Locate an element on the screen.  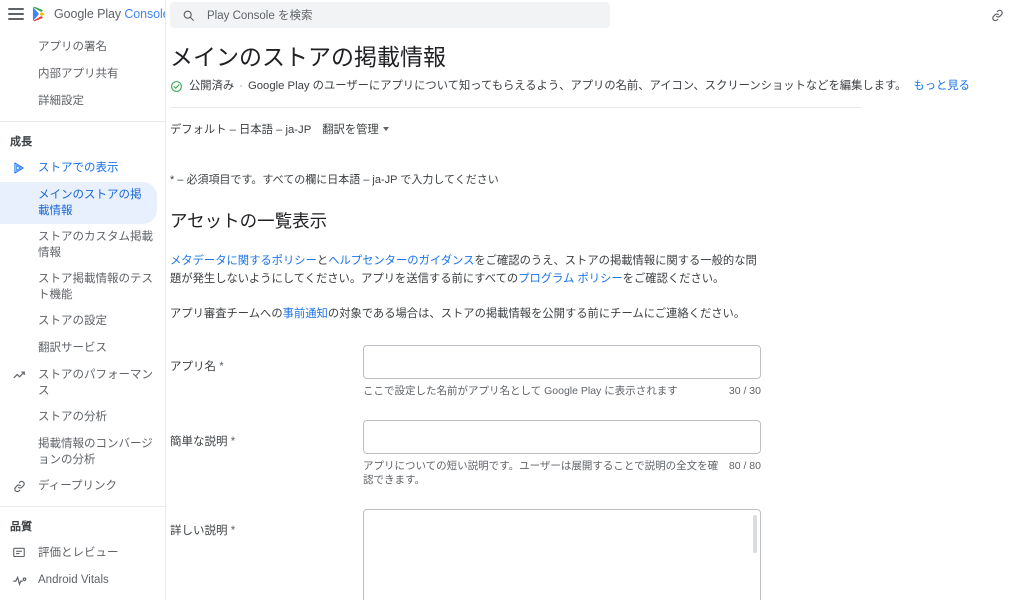
sidebar-item-ratings-and-reviews: 評価とレビュー is located at coordinates (82, 553).